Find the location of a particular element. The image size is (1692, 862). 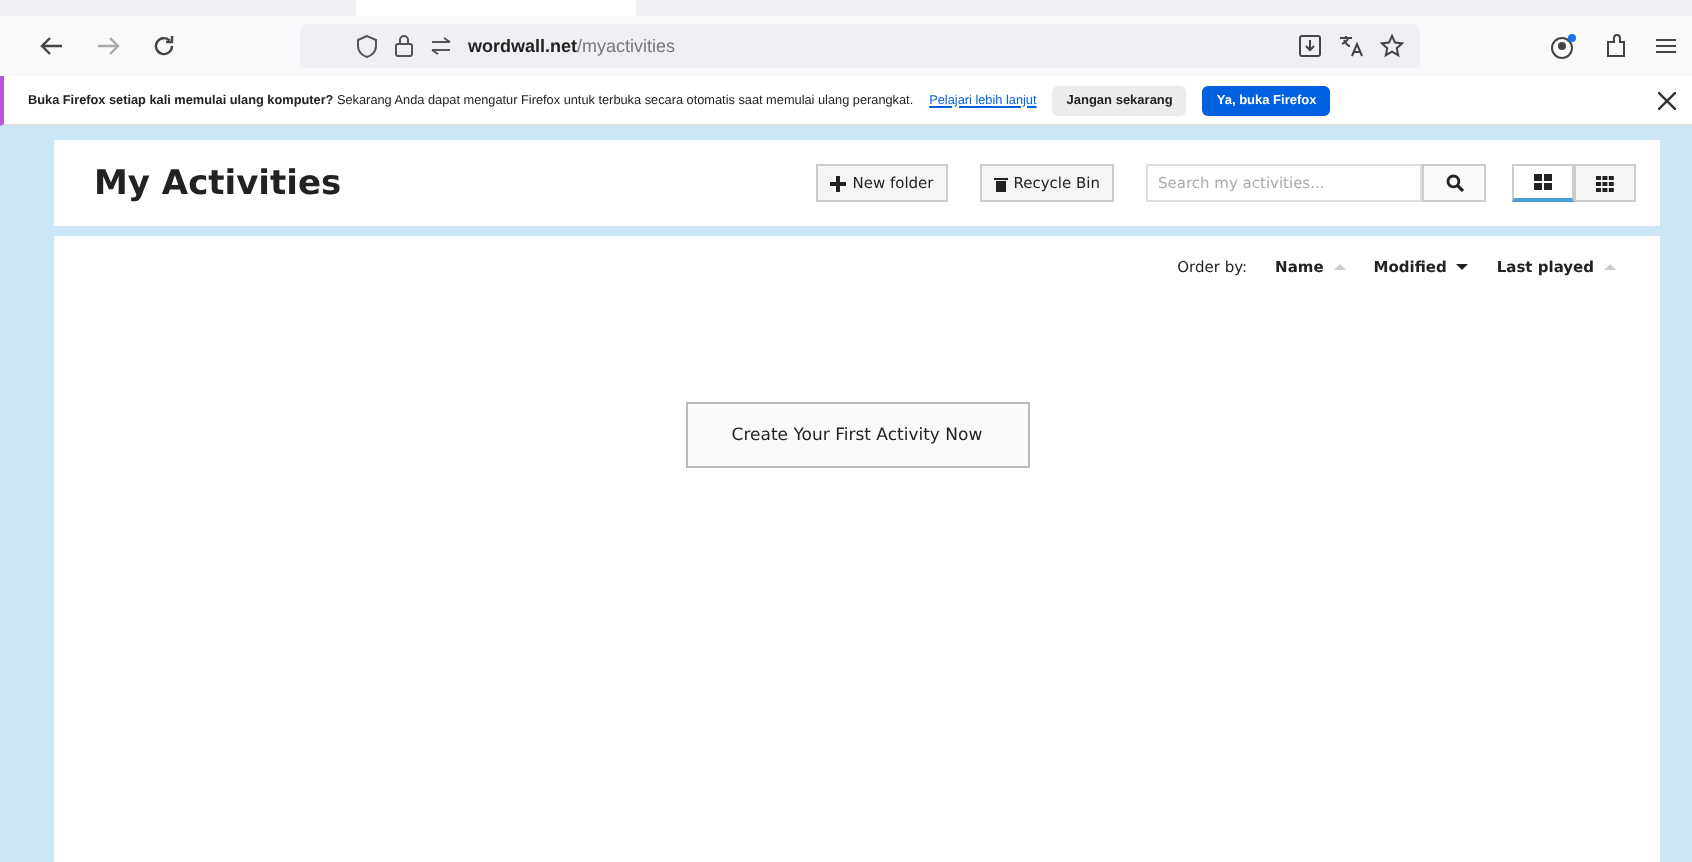

permissions-icon is located at coordinates (441, 46).